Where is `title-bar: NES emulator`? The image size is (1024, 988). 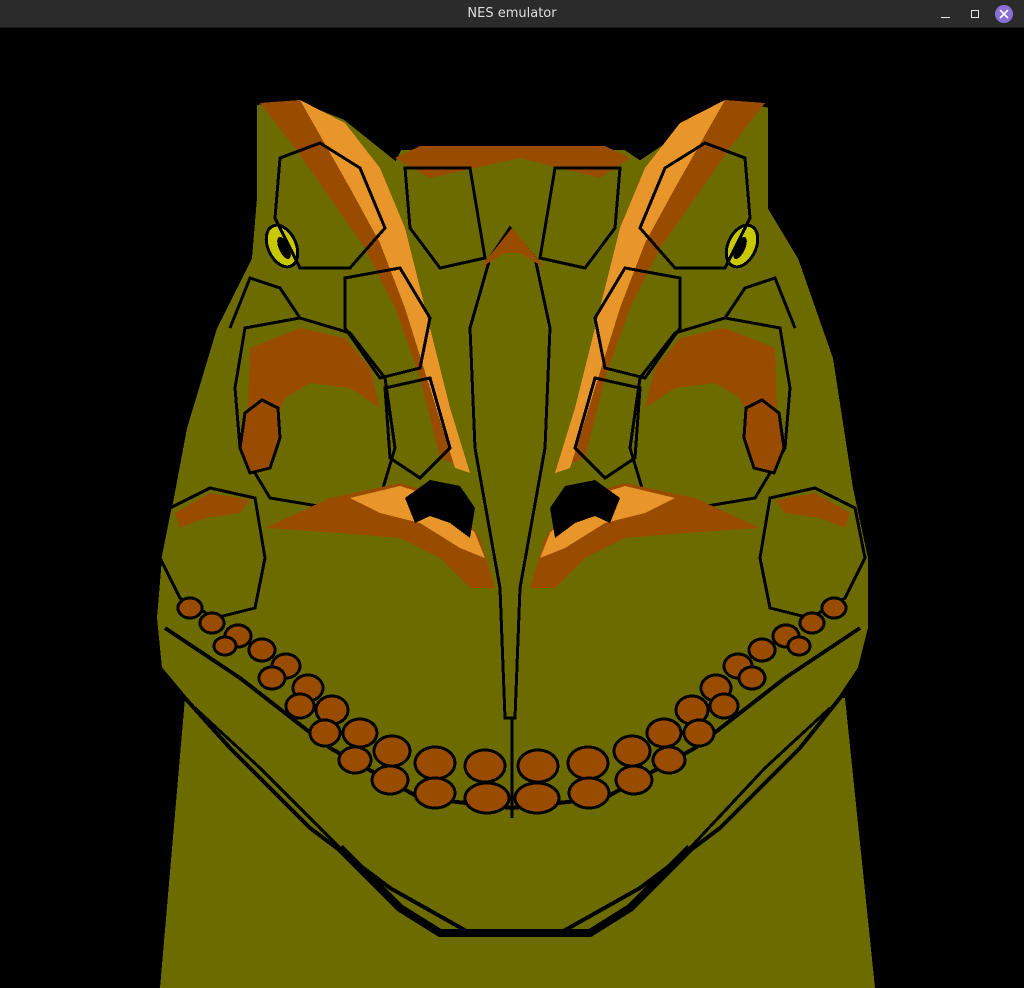
title-bar: NES emulator is located at coordinates (512, 14).